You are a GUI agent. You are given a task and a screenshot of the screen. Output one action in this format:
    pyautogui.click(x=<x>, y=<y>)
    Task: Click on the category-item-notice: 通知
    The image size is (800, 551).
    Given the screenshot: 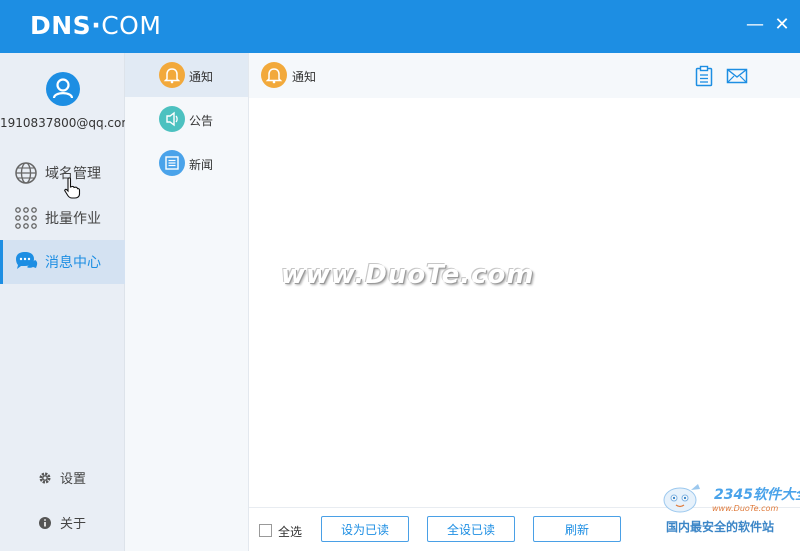 What is the action you would take?
    pyautogui.click(x=186, y=75)
    